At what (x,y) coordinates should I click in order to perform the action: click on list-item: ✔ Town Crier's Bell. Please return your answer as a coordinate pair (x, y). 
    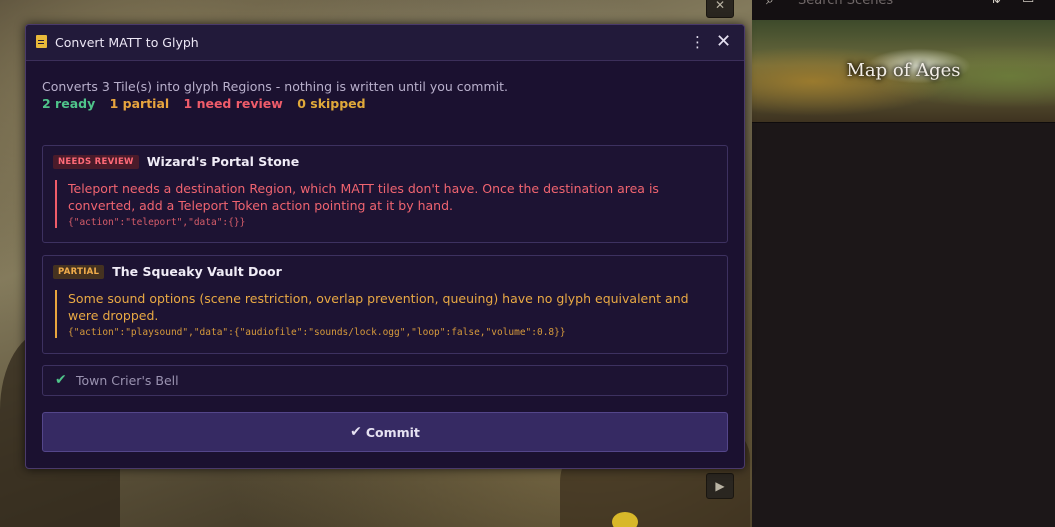
    Looking at the image, I should click on (385, 380).